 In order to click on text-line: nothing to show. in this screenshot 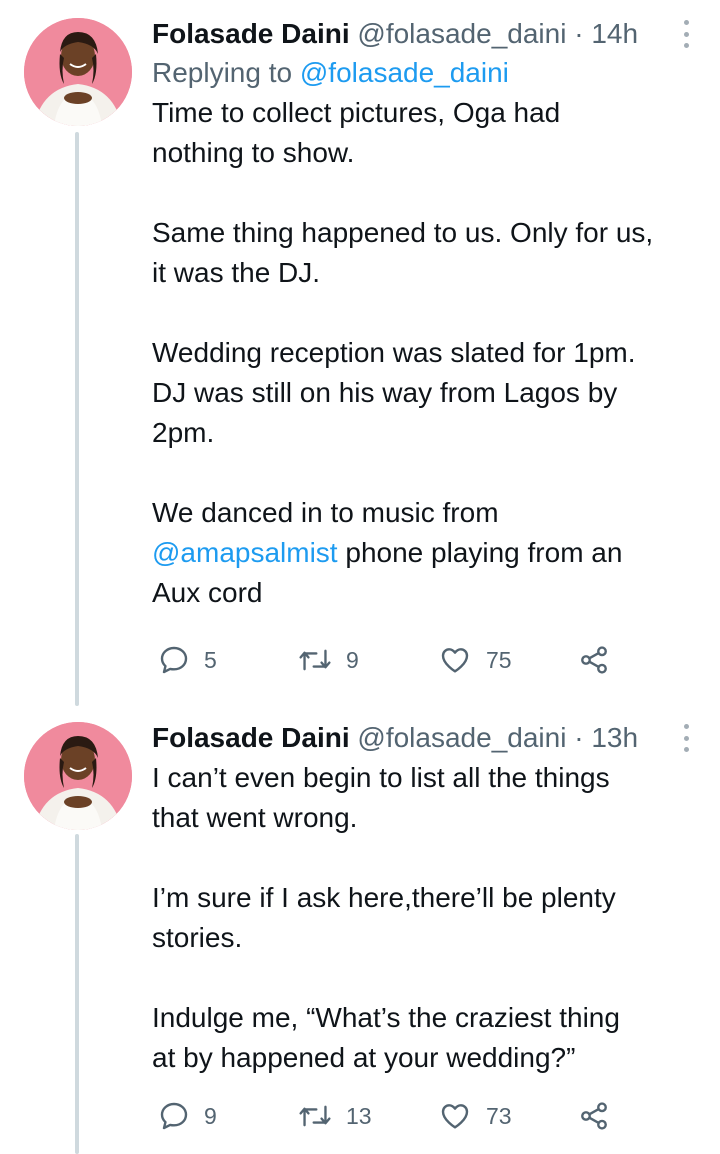, I will do `click(253, 152)`.